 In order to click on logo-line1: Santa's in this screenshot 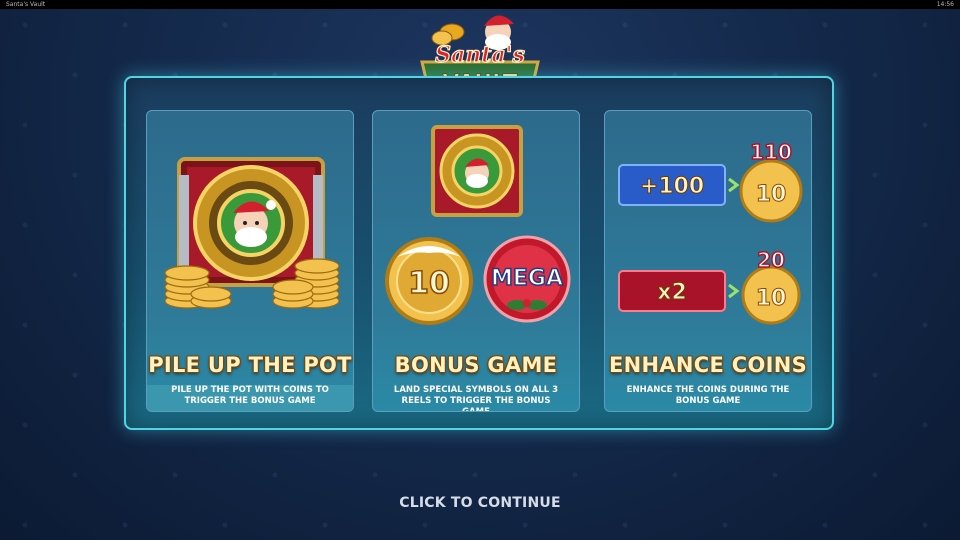, I will do `click(480, 55)`.